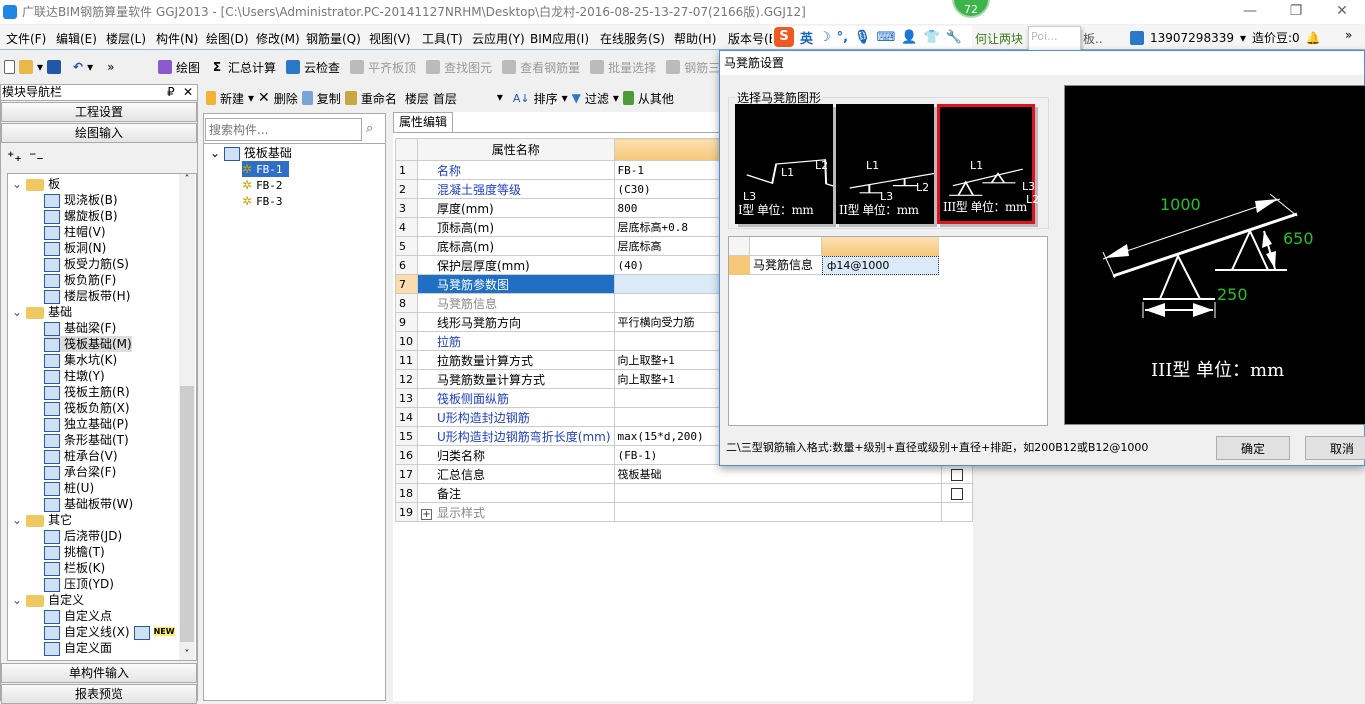 Image resolution: width=1365 pixels, height=704 pixels. What do you see at coordinates (99, 673) in the screenshot?
I see `single-input-button: 单构件输入` at bounding box center [99, 673].